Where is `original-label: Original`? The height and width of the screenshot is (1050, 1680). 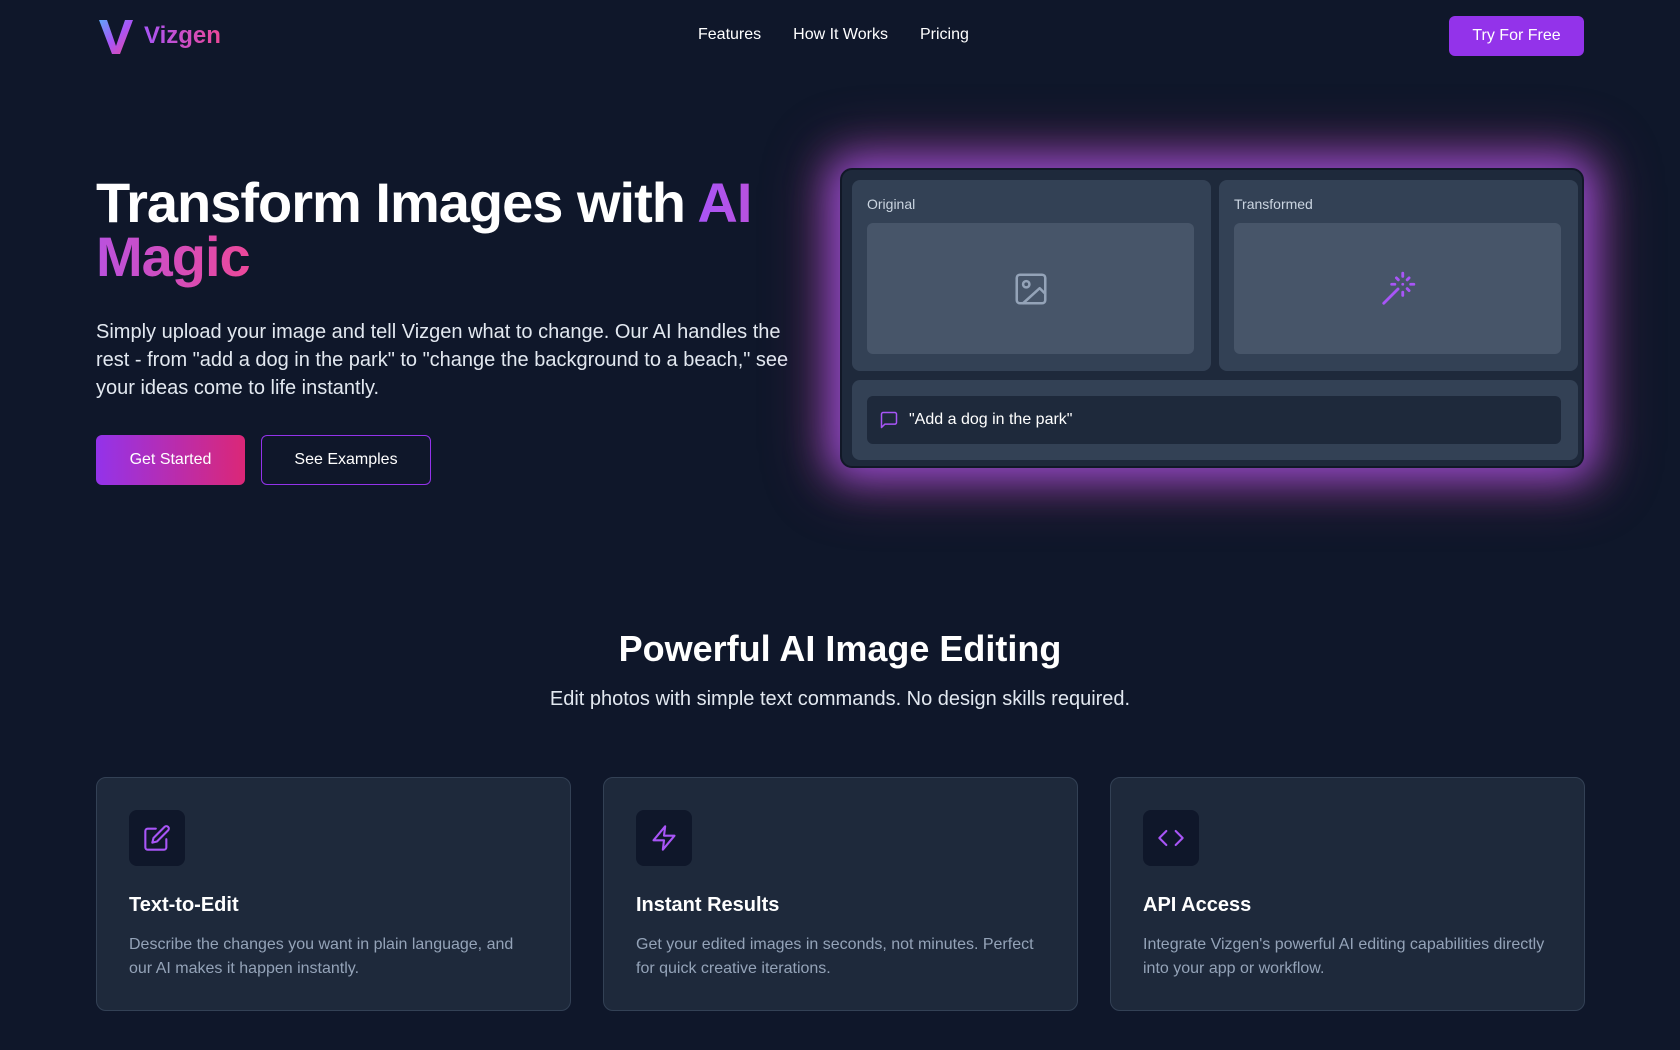 original-label: Original is located at coordinates (891, 204).